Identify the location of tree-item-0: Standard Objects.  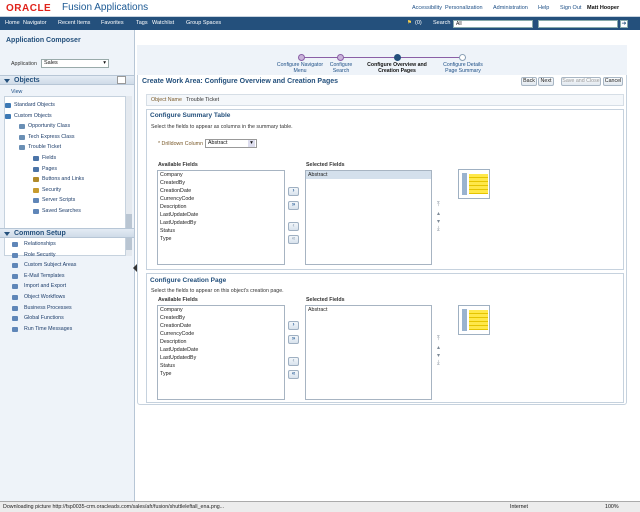
(34, 105).